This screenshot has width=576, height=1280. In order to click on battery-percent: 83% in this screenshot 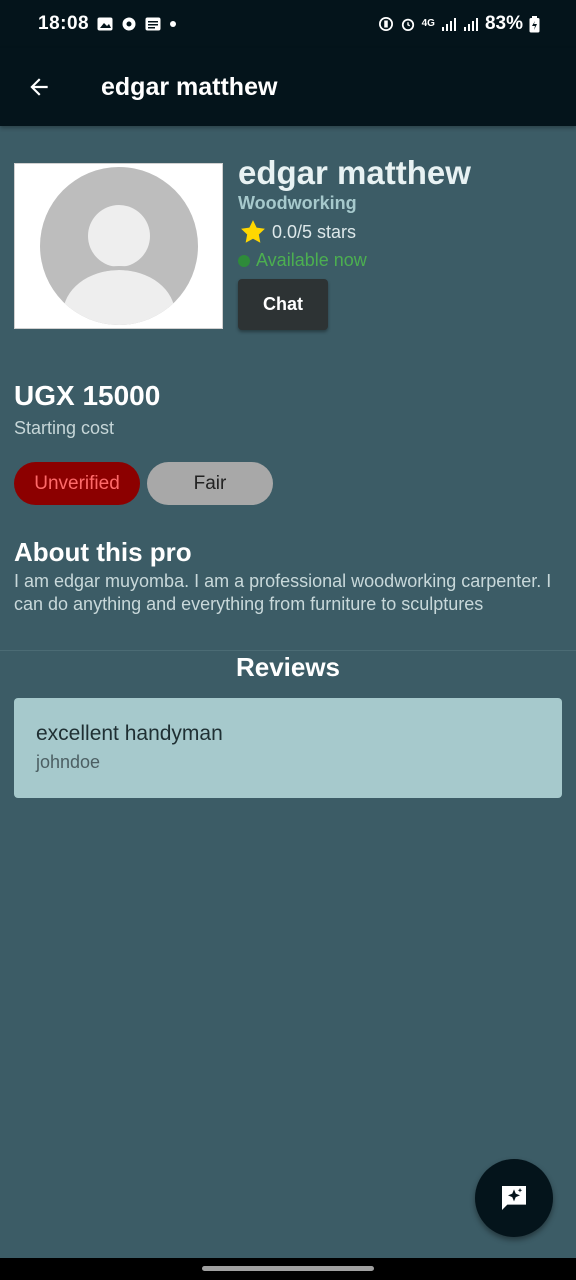, I will do `click(503, 23)`.